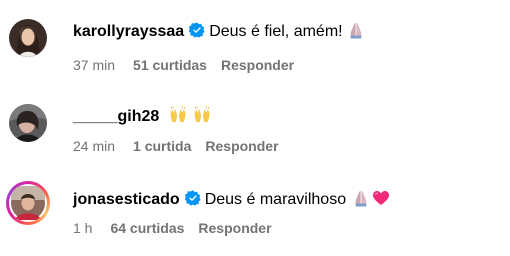 The image size is (510, 256). What do you see at coordinates (94, 65) in the screenshot?
I see `timestamp: 37 min` at bounding box center [94, 65].